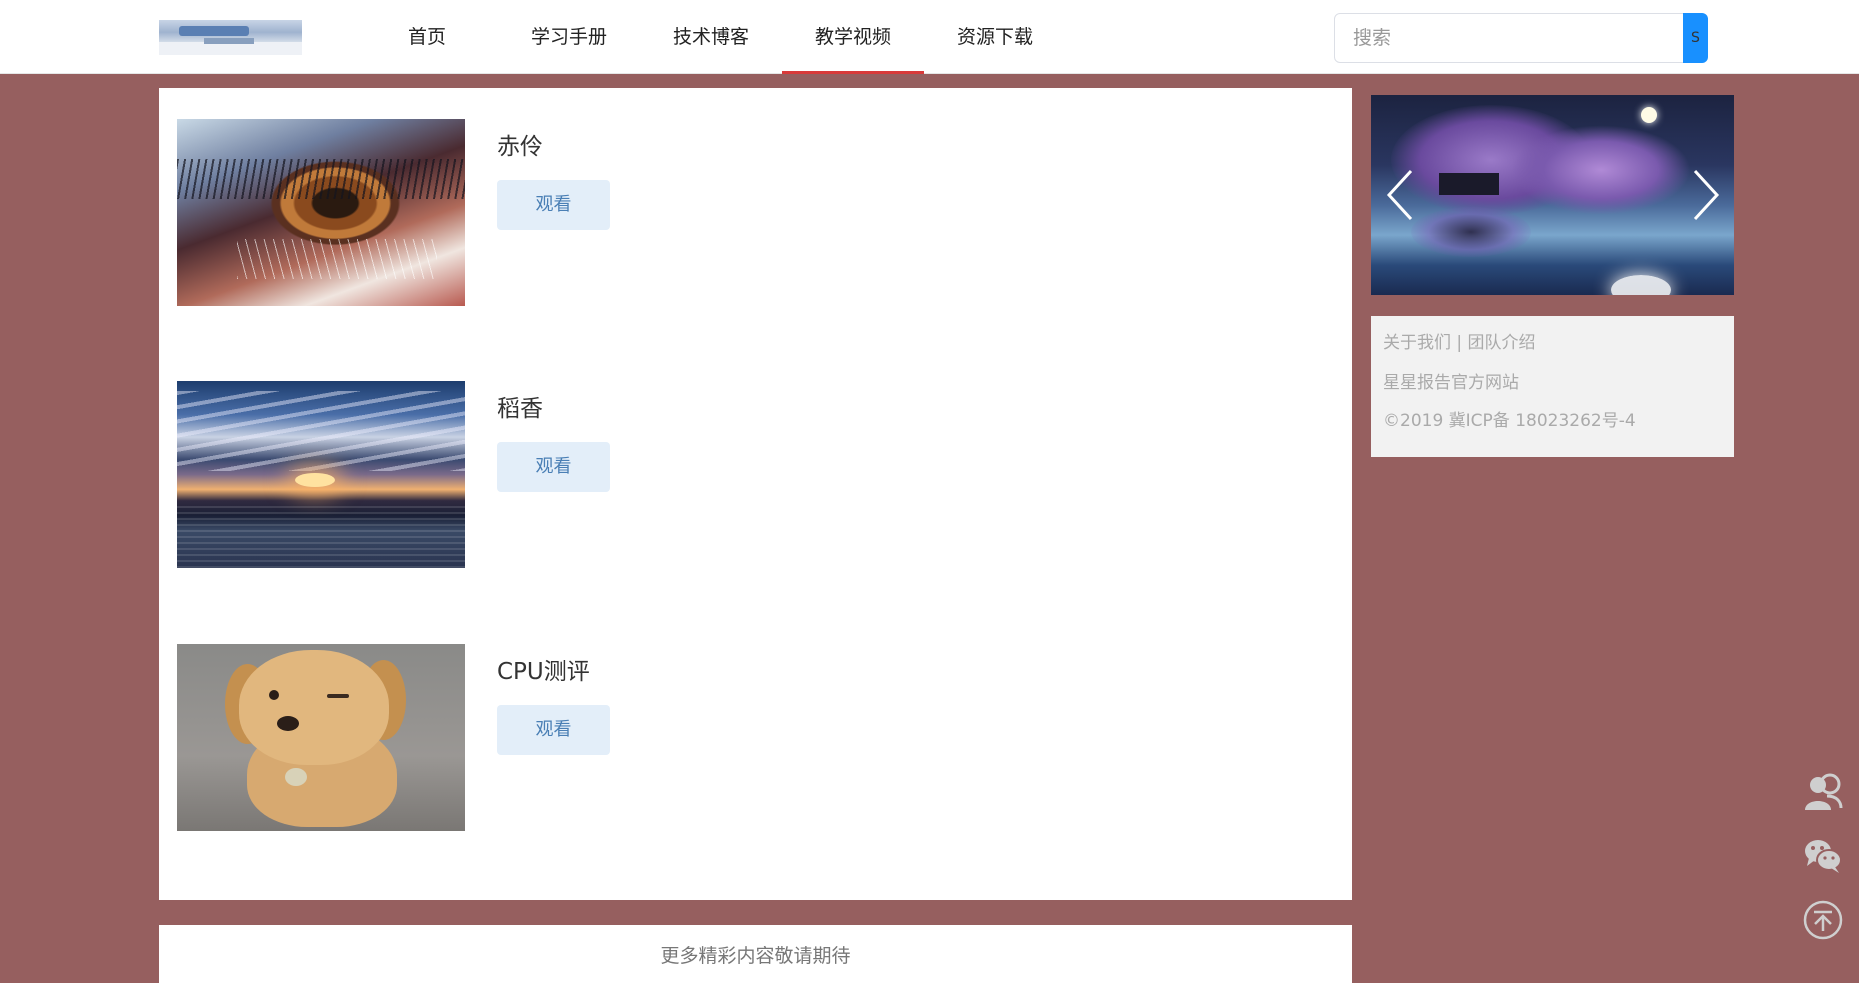 The image size is (1859, 983). I want to click on top-header: 首页 学习手册 技术博客 教学视频 资源下载 S, so click(929, 37).